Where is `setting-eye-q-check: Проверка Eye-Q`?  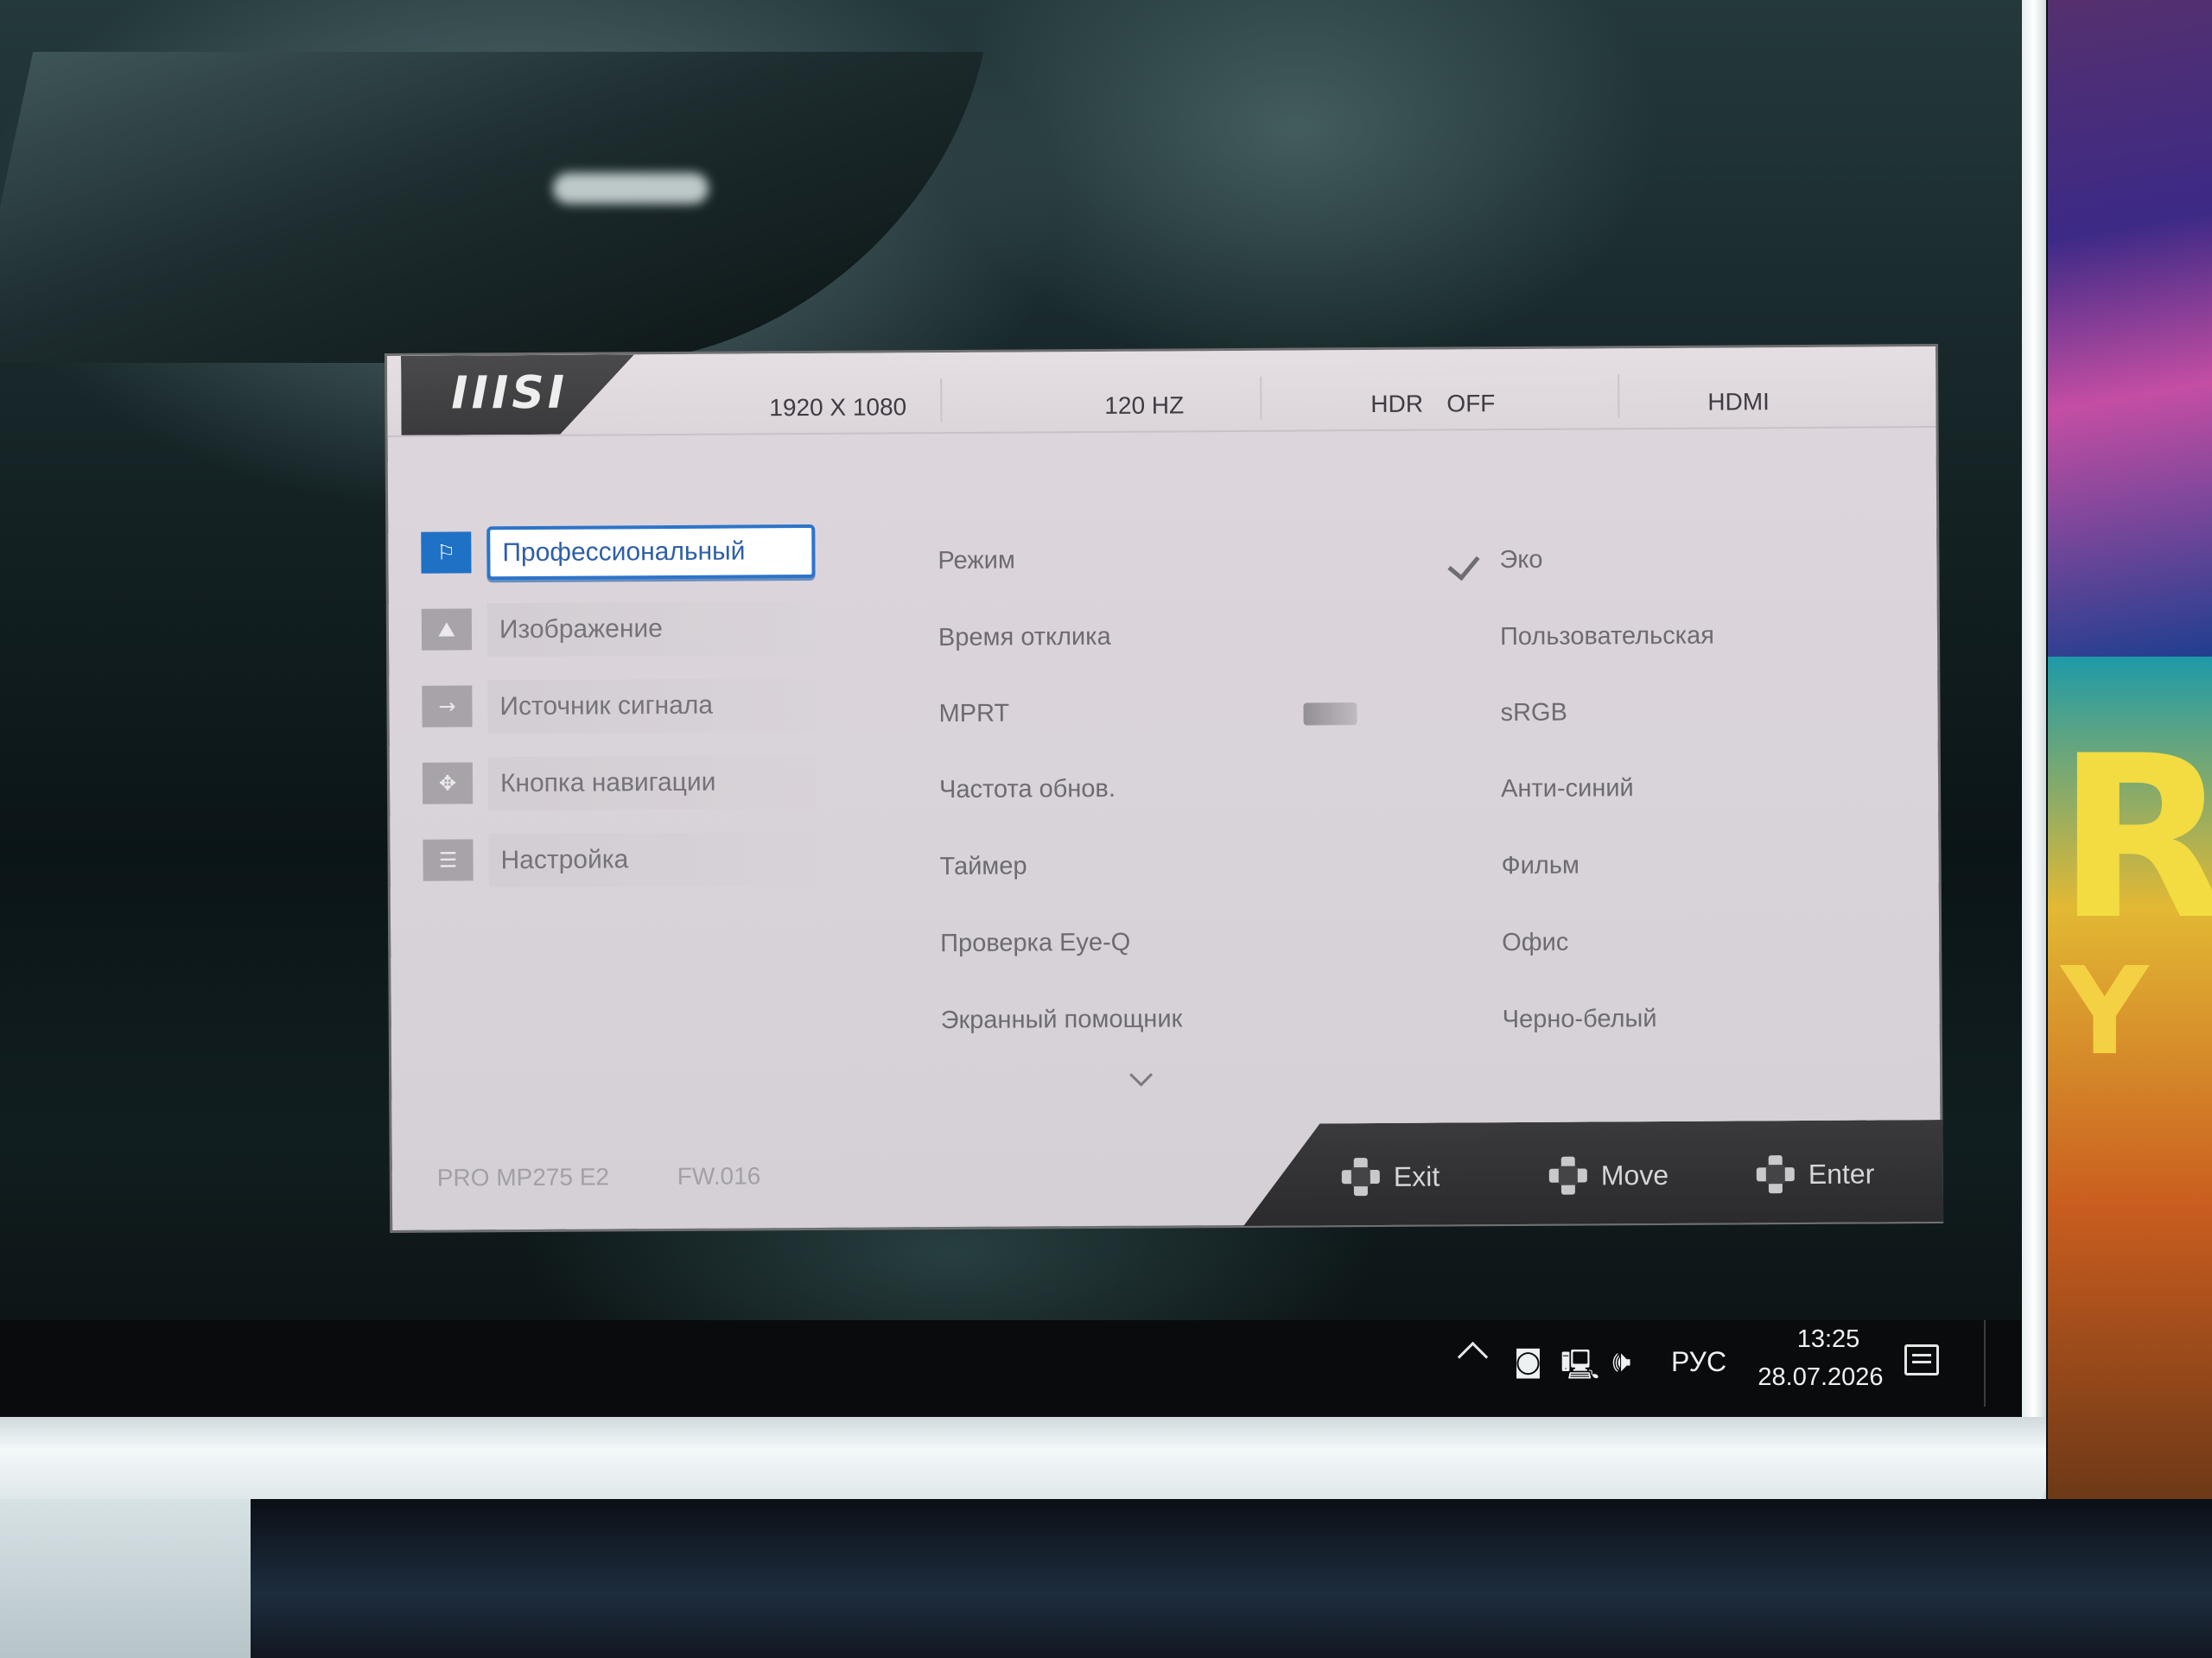 setting-eye-q-check: Проверка Eye-Q is located at coordinates (1035, 943).